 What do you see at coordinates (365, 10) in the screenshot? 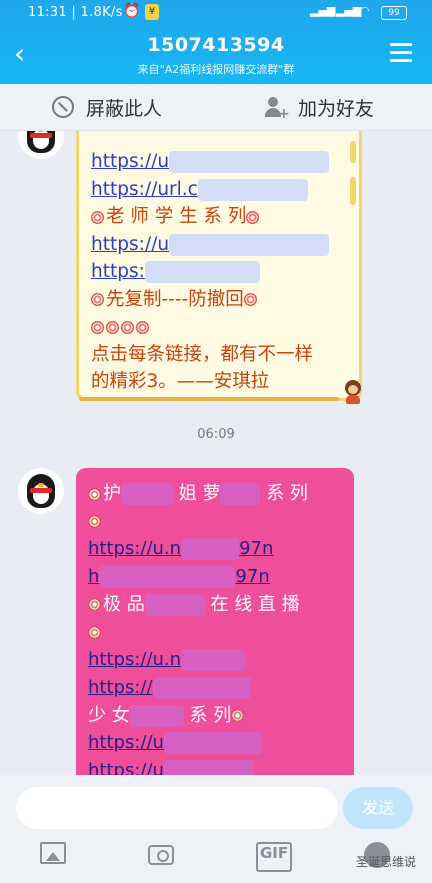
I see `wifi-icon: ◠` at bounding box center [365, 10].